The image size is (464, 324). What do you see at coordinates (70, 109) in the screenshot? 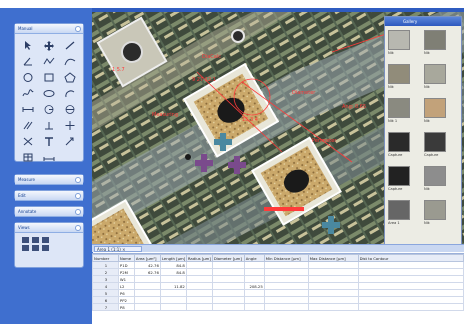
I see `diameter-tool-icon` at bounding box center [70, 109].